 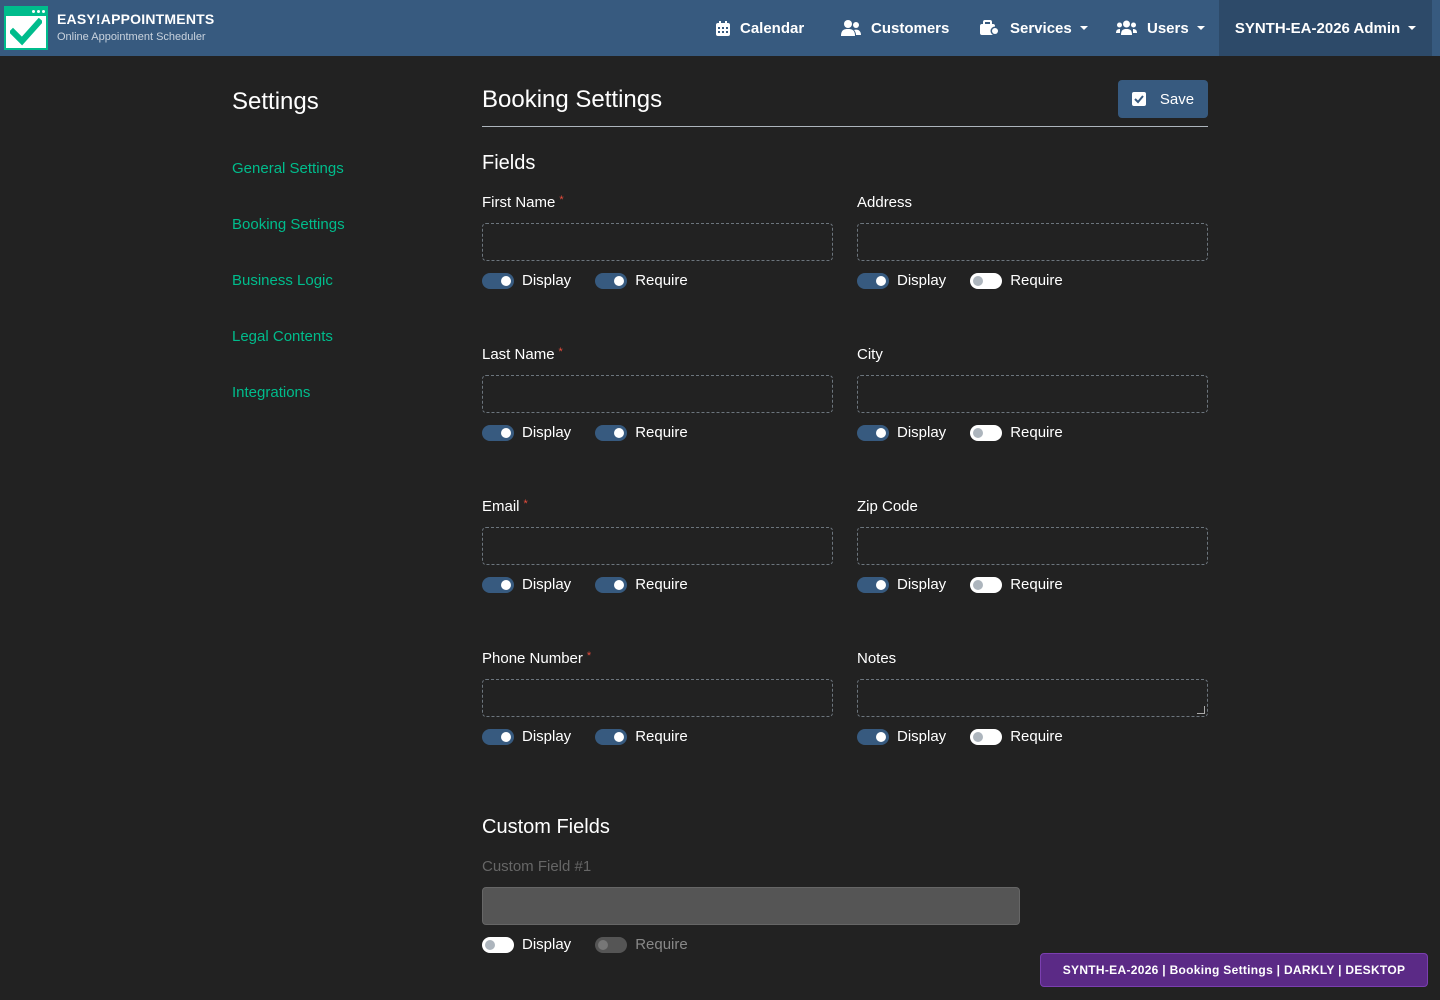 I want to click on email-label: Email *, so click(x=505, y=506).